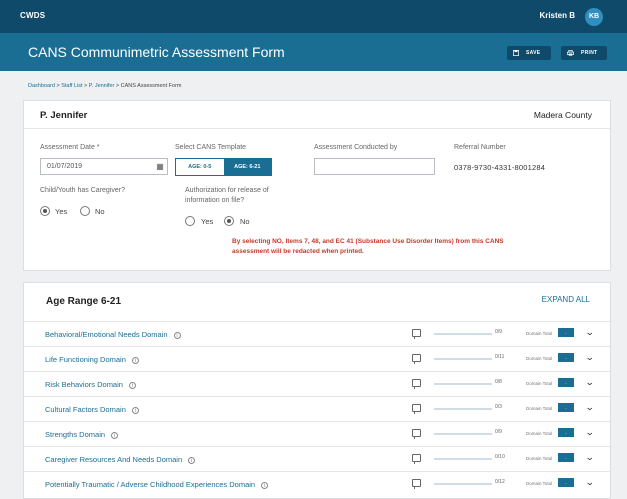 The width and height of the screenshot is (627, 499). What do you see at coordinates (41, 86) in the screenshot?
I see `breadcrumb-dashboard: Dashboard` at bounding box center [41, 86].